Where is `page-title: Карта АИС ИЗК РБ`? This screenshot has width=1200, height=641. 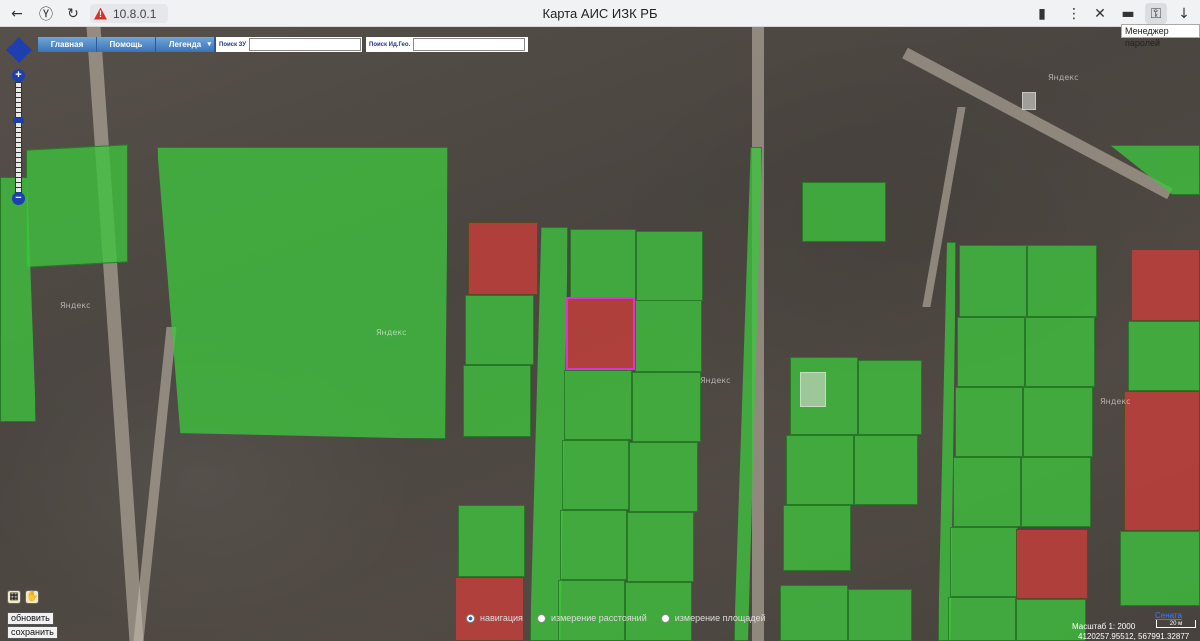 page-title: Карта АИС ИЗК РБ is located at coordinates (600, 13).